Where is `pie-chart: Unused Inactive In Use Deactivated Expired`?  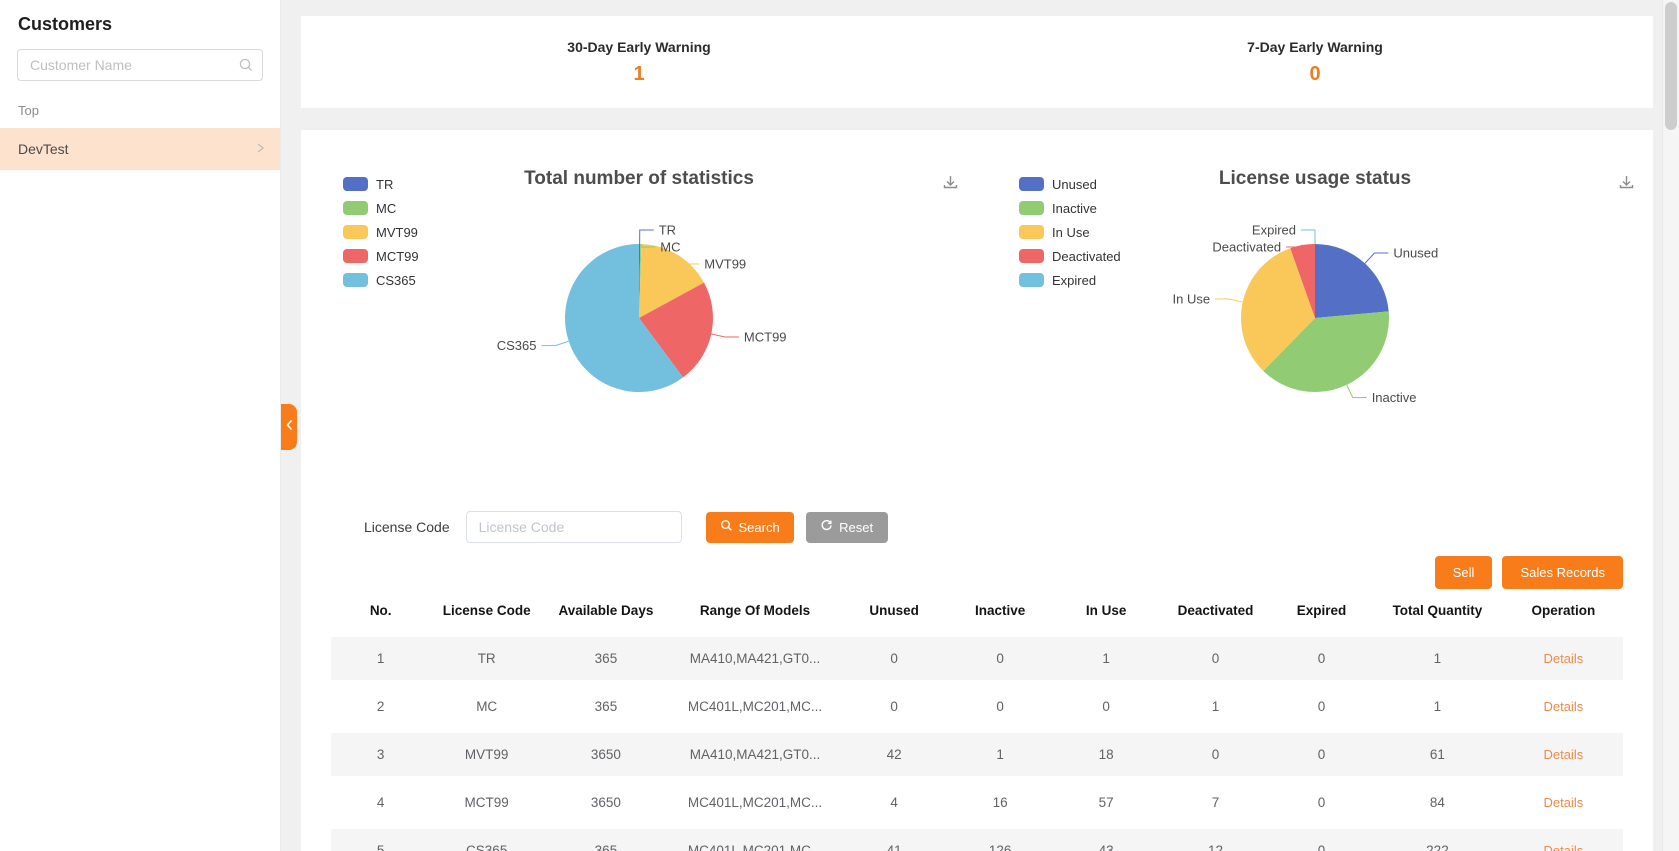 pie-chart: Unused Inactive In Use Deactivated Expired is located at coordinates (1305, 314).